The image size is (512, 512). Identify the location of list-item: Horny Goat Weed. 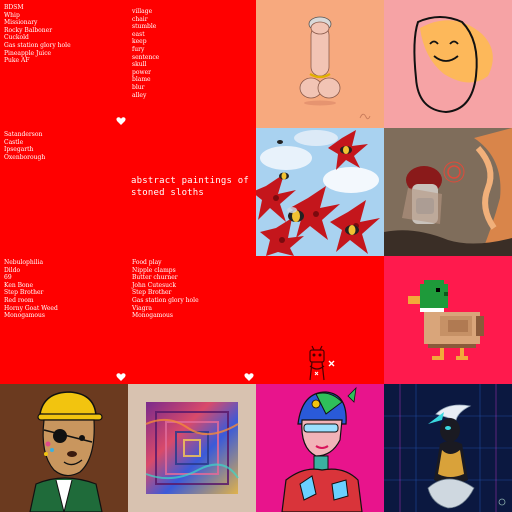
(31, 308).